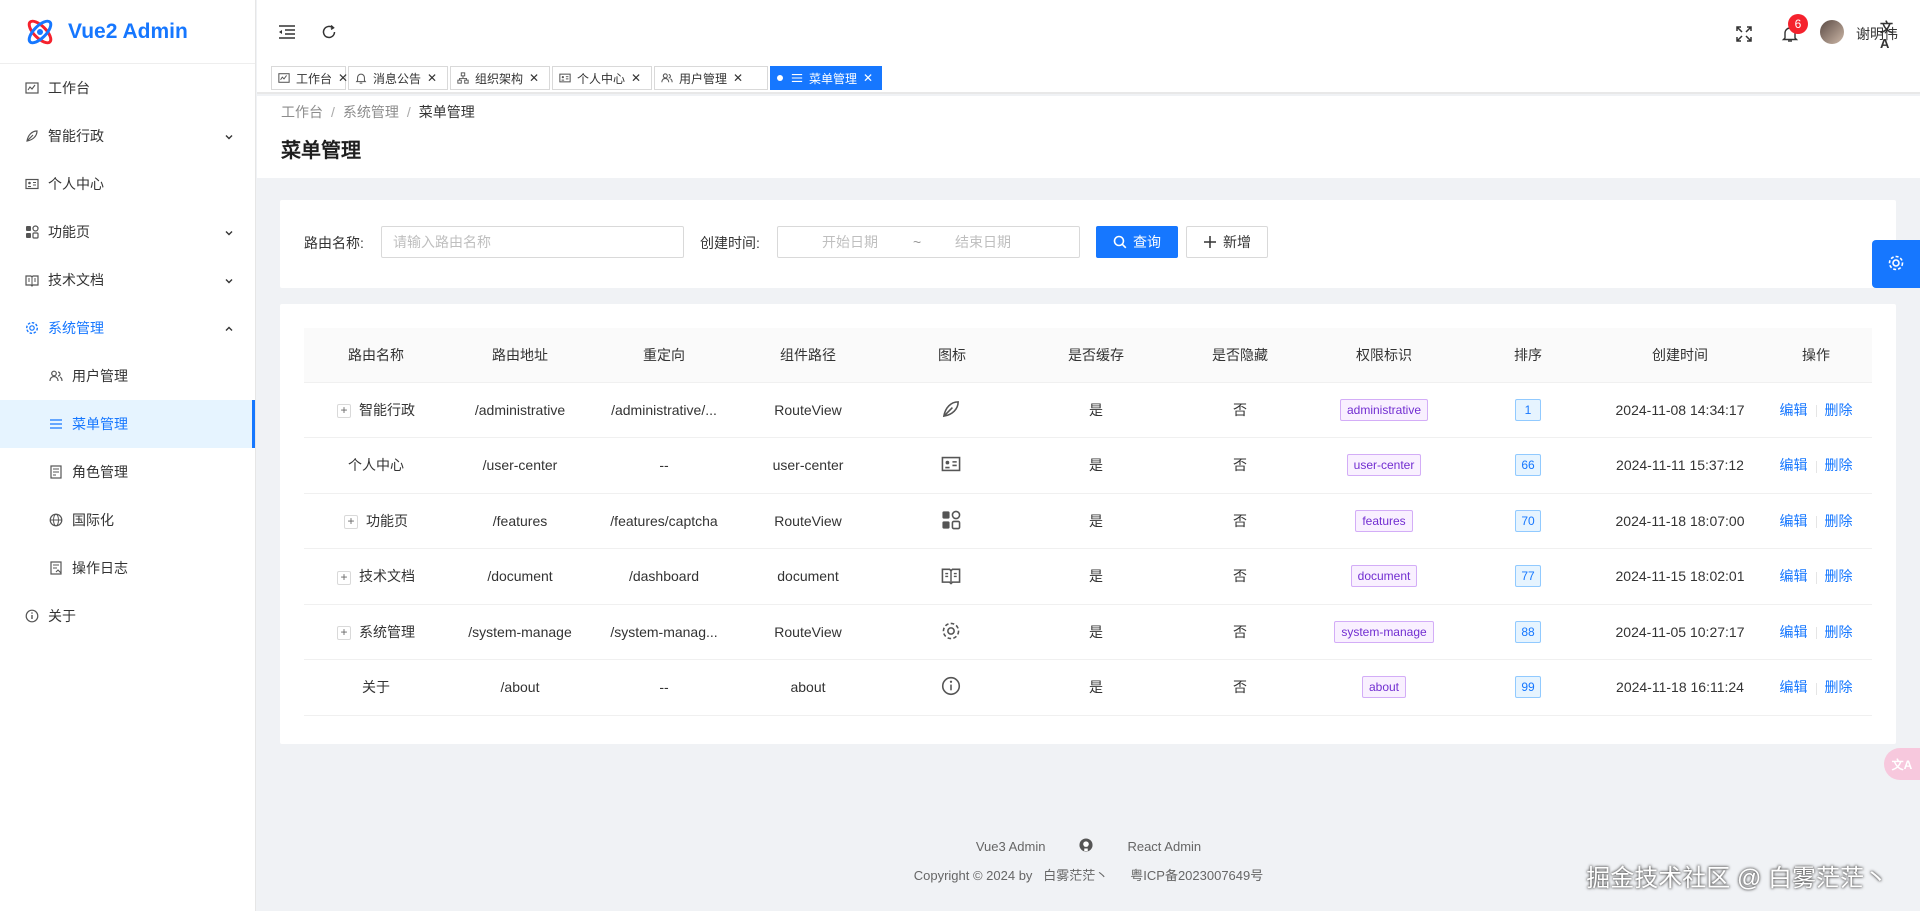 The width and height of the screenshot is (1920, 911). What do you see at coordinates (826, 78) in the screenshot?
I see `tab-item: 菜单管理 ✕` at bounding box center [826, 78].